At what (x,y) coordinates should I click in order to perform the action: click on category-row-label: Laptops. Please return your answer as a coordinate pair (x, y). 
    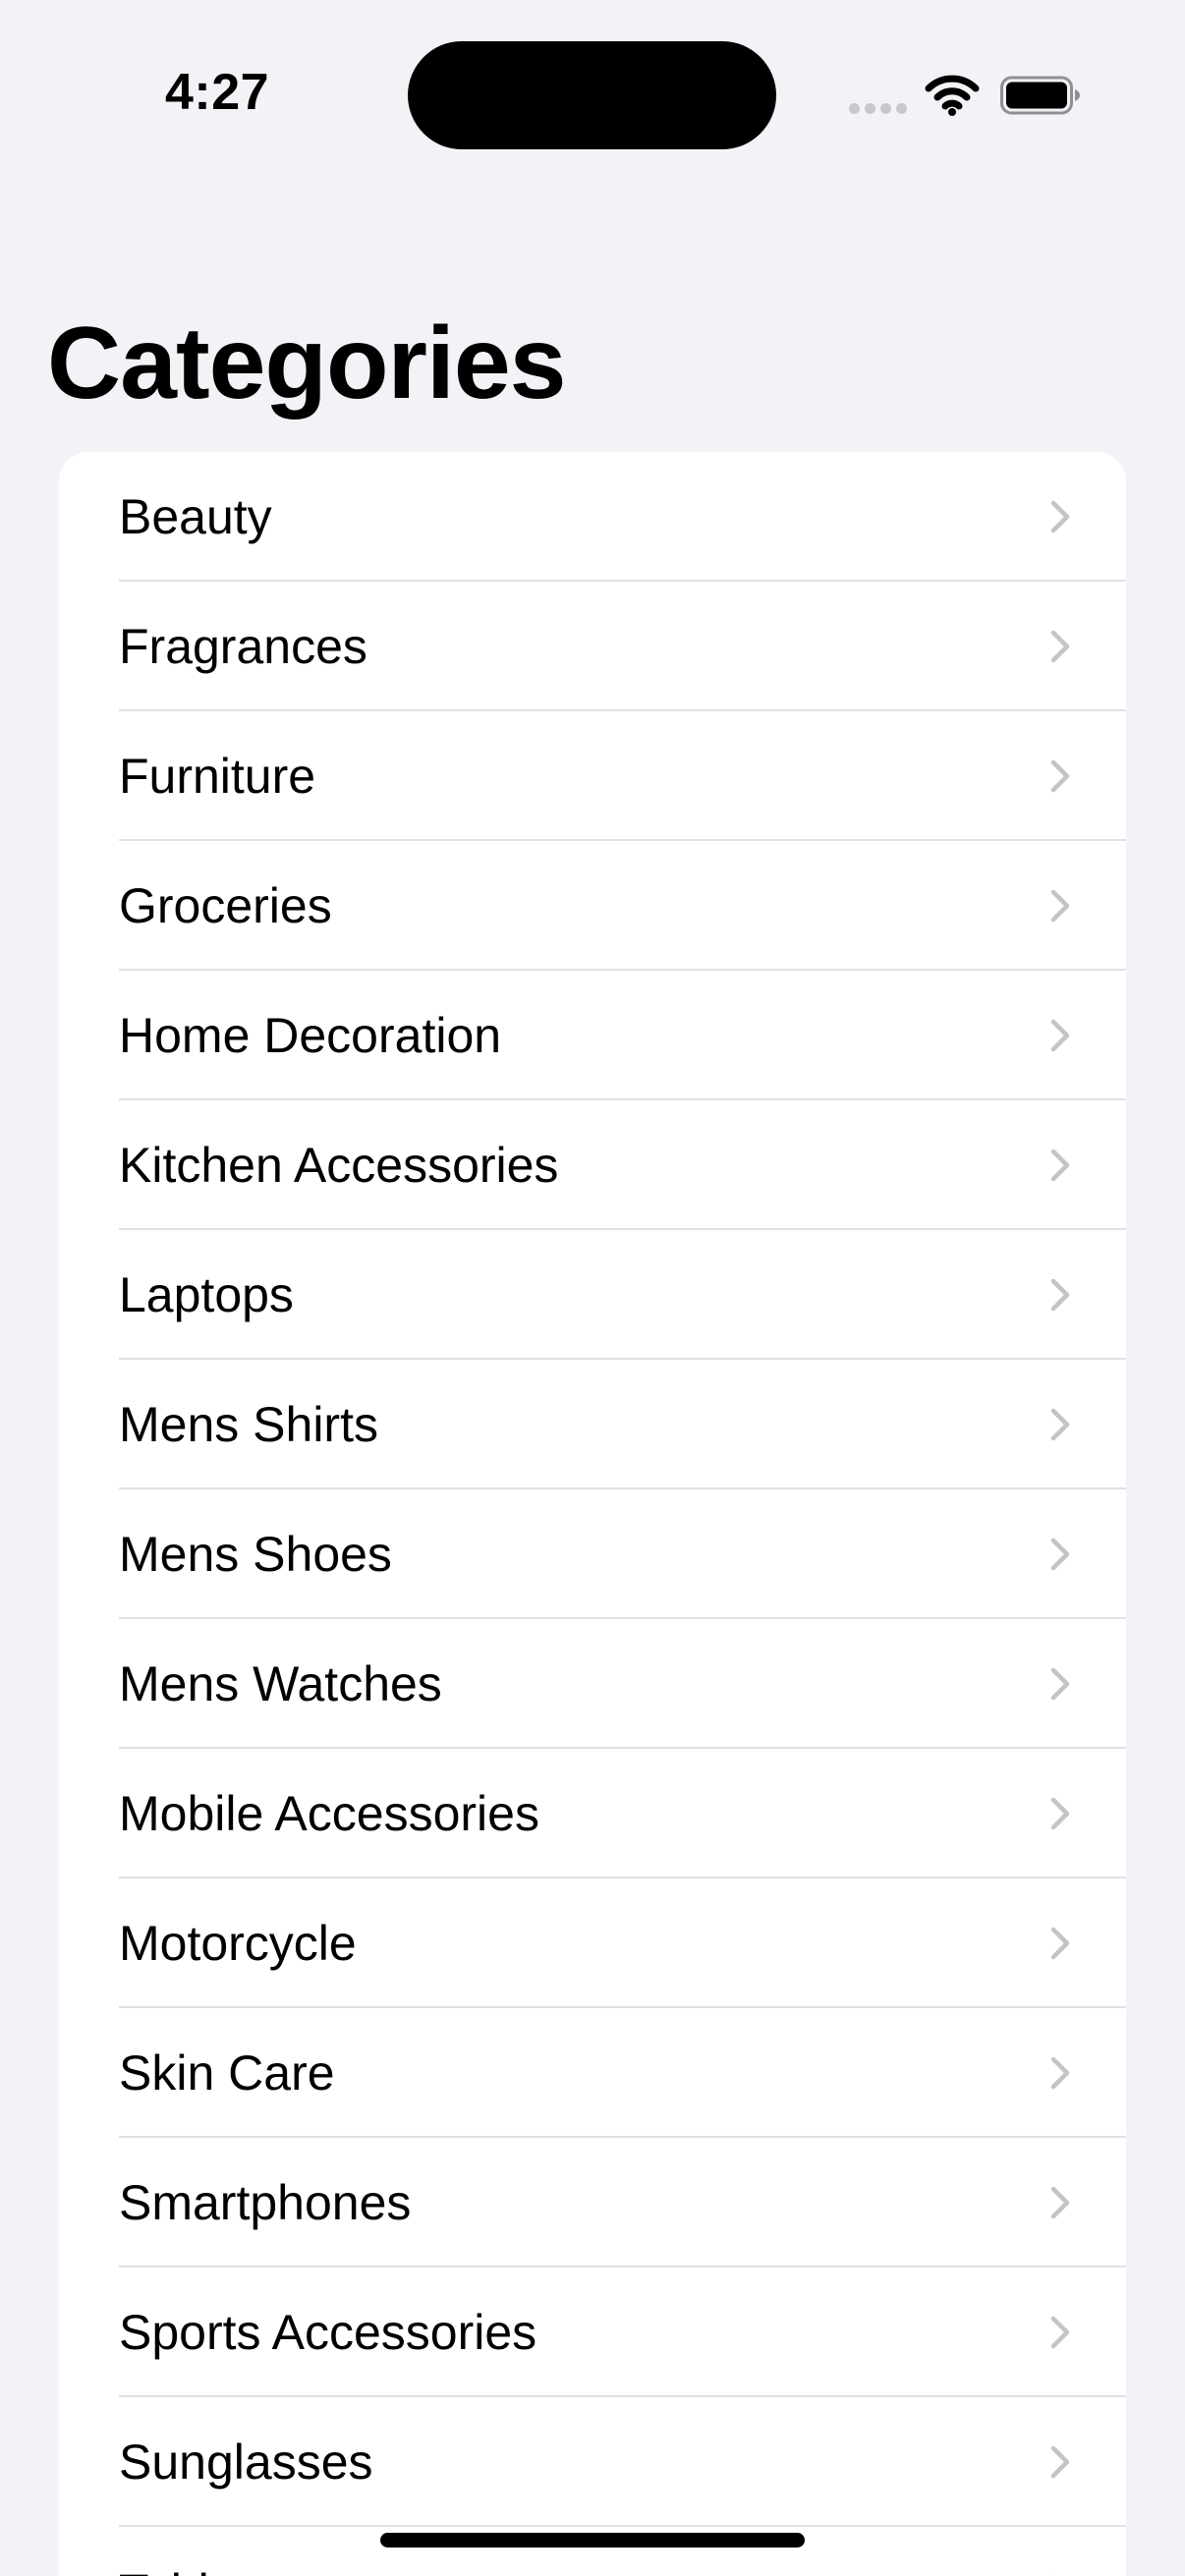
    Looking at the image, I should click on (207, 1294).